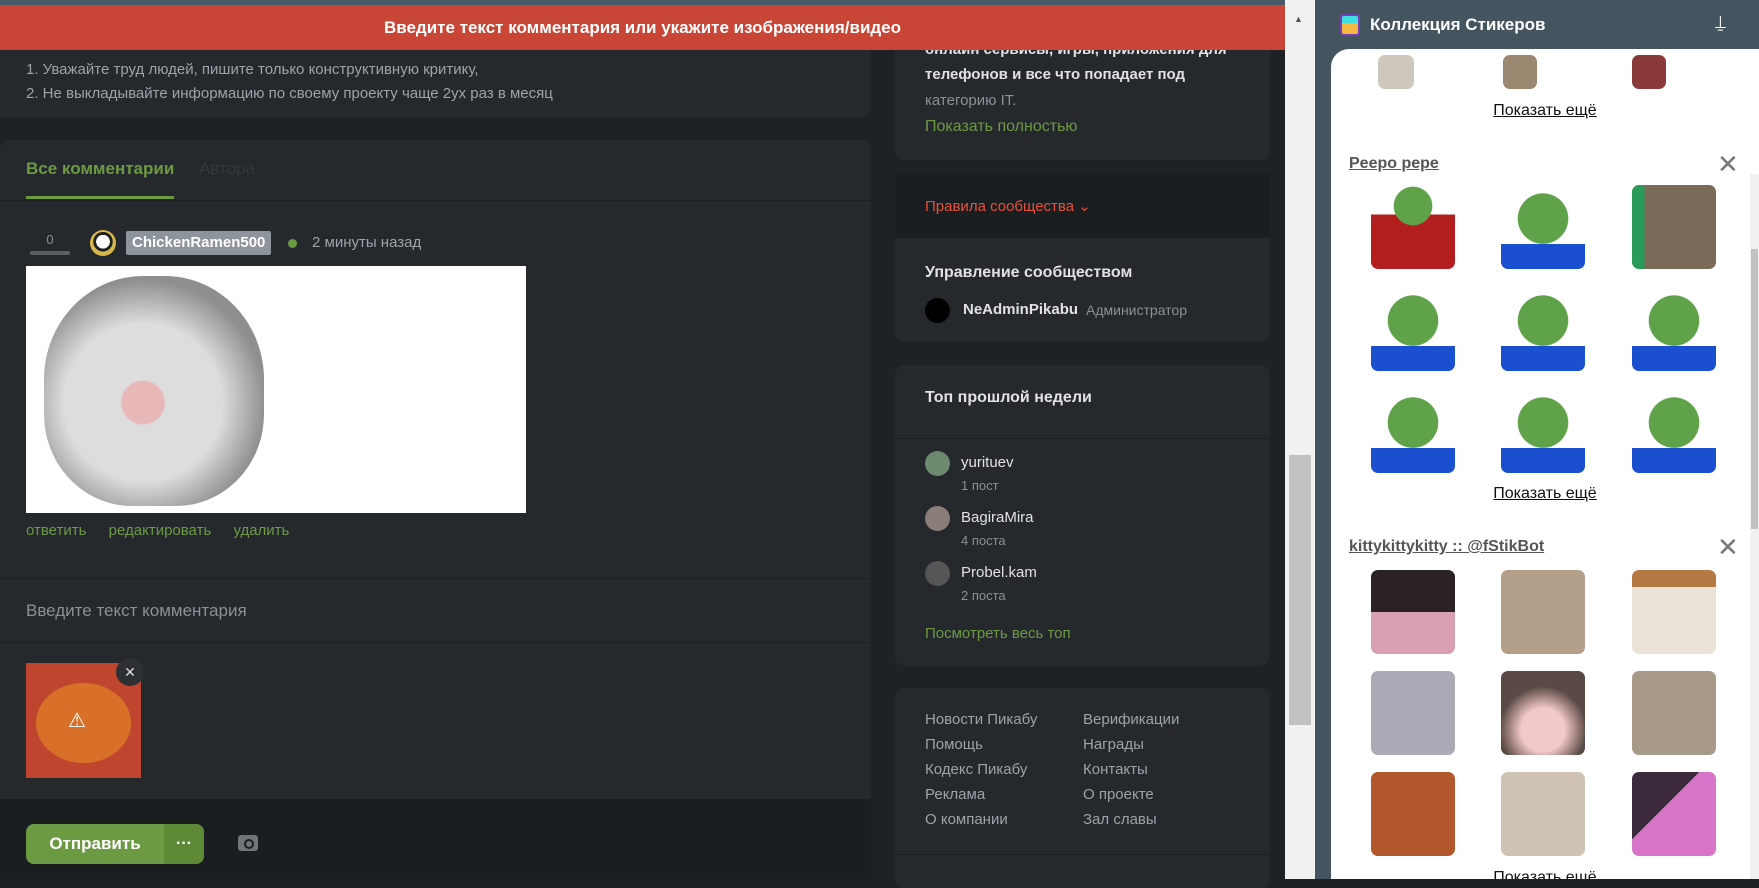 The height and width of the screenshot is (888, 1759). I want to click on panel-title: Коллекция Стикеров, so click(1458, 24).